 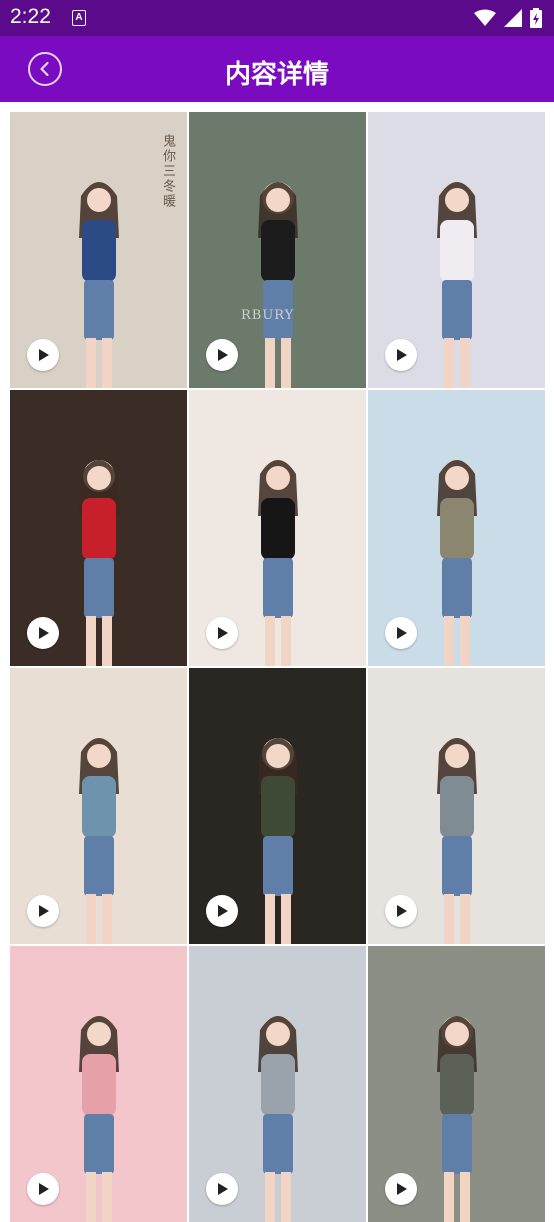 I want to click on shirt-print-text: RBURY, so click(x=268, y=315).